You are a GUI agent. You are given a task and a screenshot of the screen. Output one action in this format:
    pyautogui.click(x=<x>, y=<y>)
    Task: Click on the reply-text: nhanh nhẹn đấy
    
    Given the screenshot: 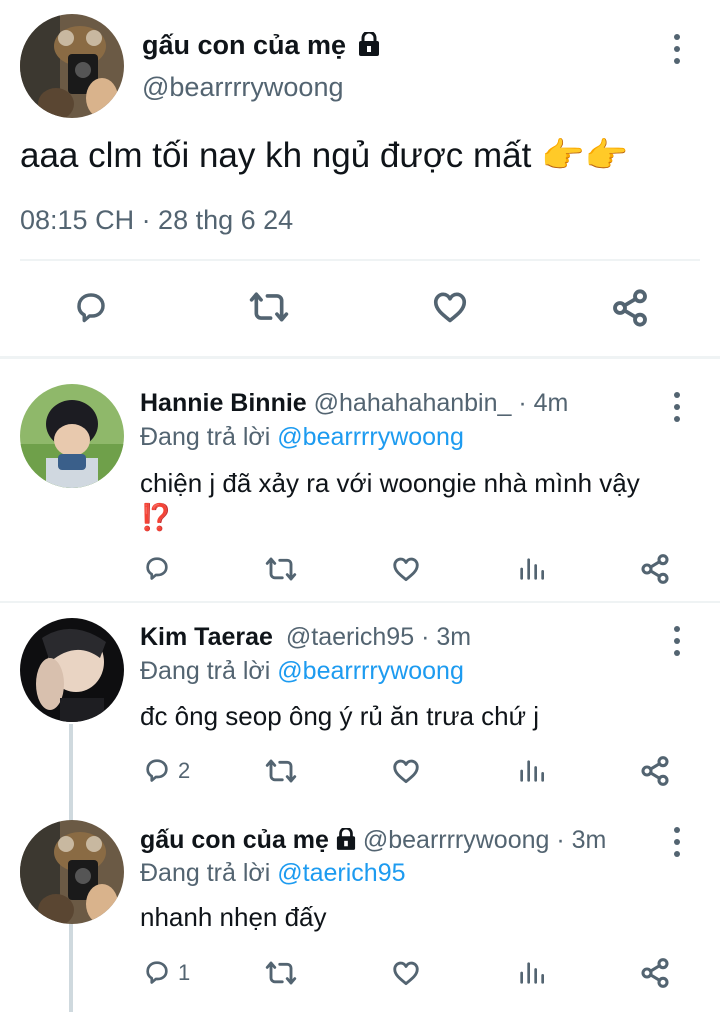 What is the action you would take?
    pyautogui.click(x=233, y=917)
    